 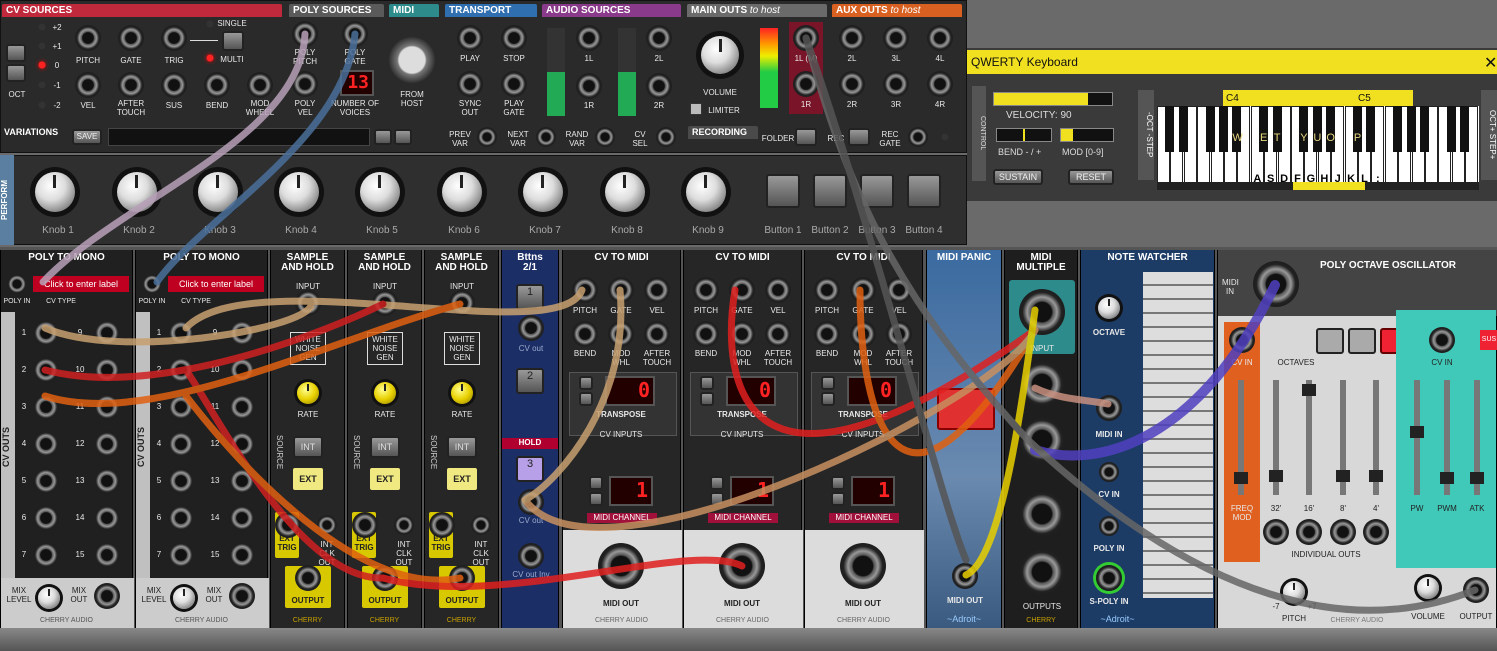 What do you see at coordinates (657, 334) in the screenshot?
I see `cv-after-touch-jack` at bounding box center [657, 334].